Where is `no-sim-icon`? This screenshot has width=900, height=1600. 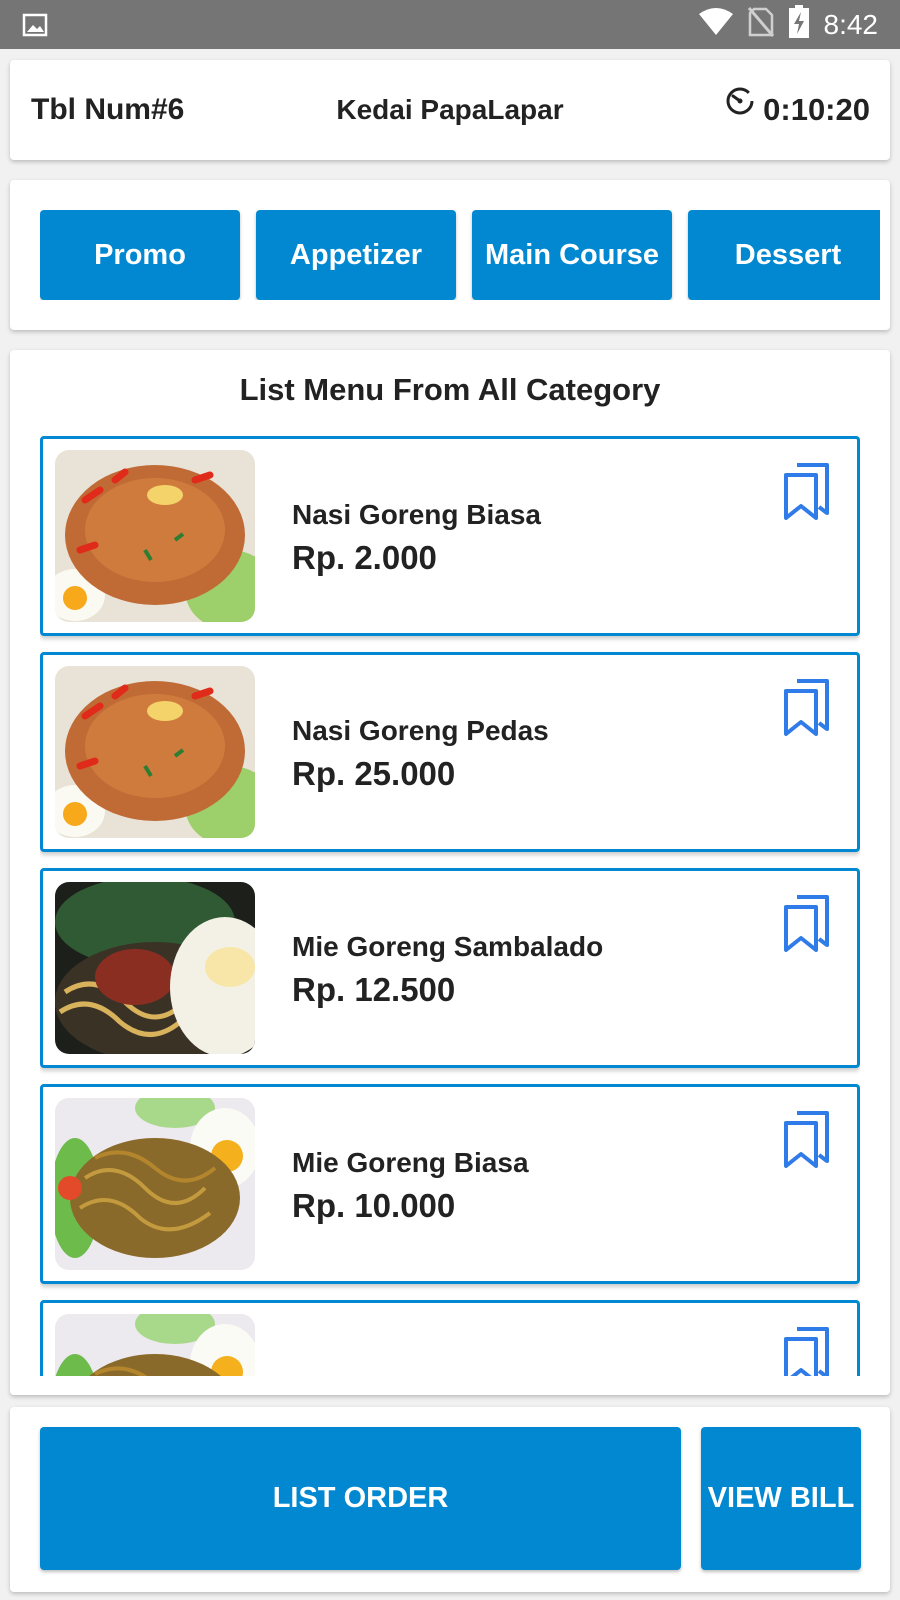 no-sim-icon is located at coordinates (760, 24).